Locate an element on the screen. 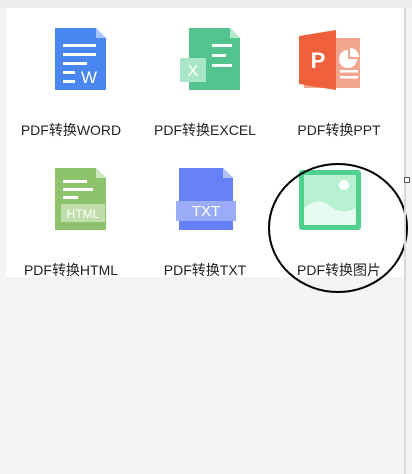 Image resolution: width=412 pixels, height=474 pixels. highlight-circle is located at coordinates (338, 228).